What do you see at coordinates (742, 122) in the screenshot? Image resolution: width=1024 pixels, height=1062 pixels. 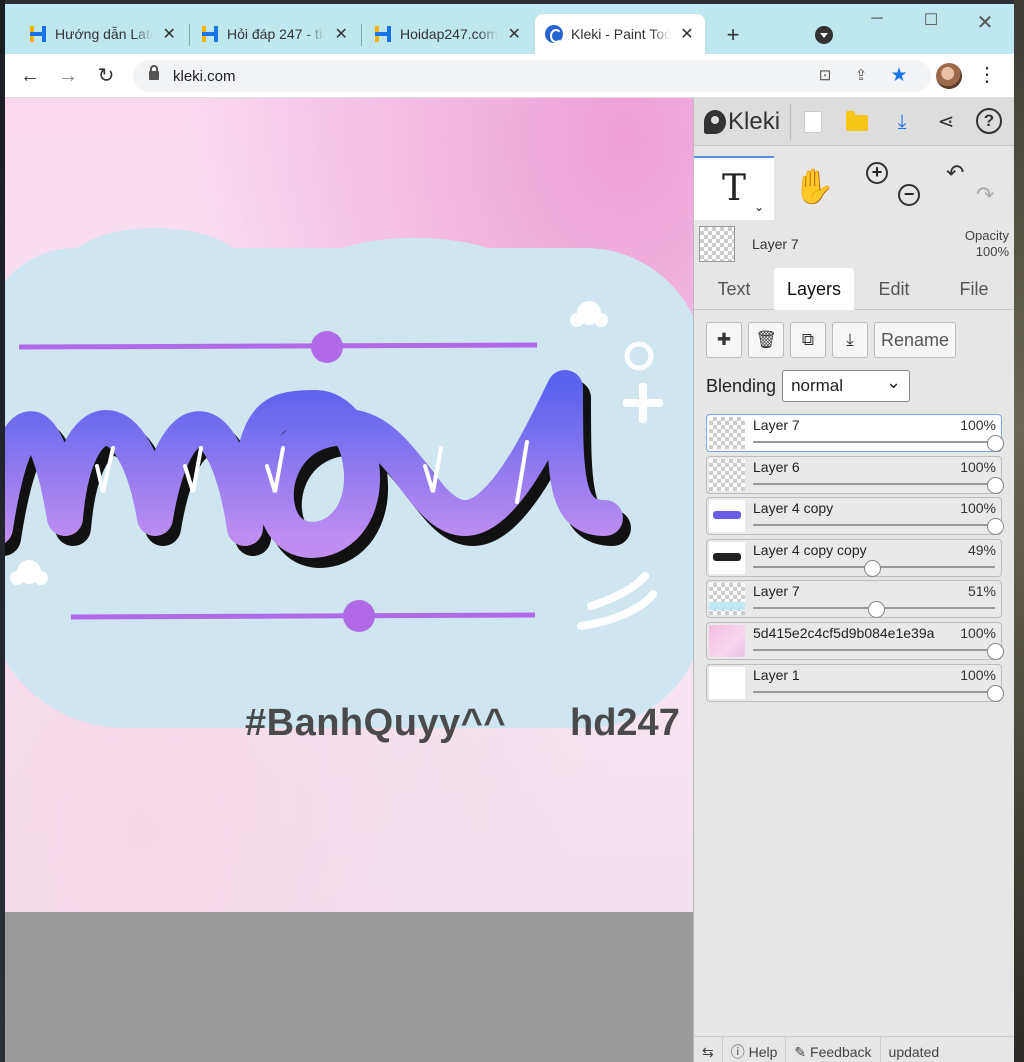 I see `kleki-logo: Kleki` at bounding box center [742, 122].